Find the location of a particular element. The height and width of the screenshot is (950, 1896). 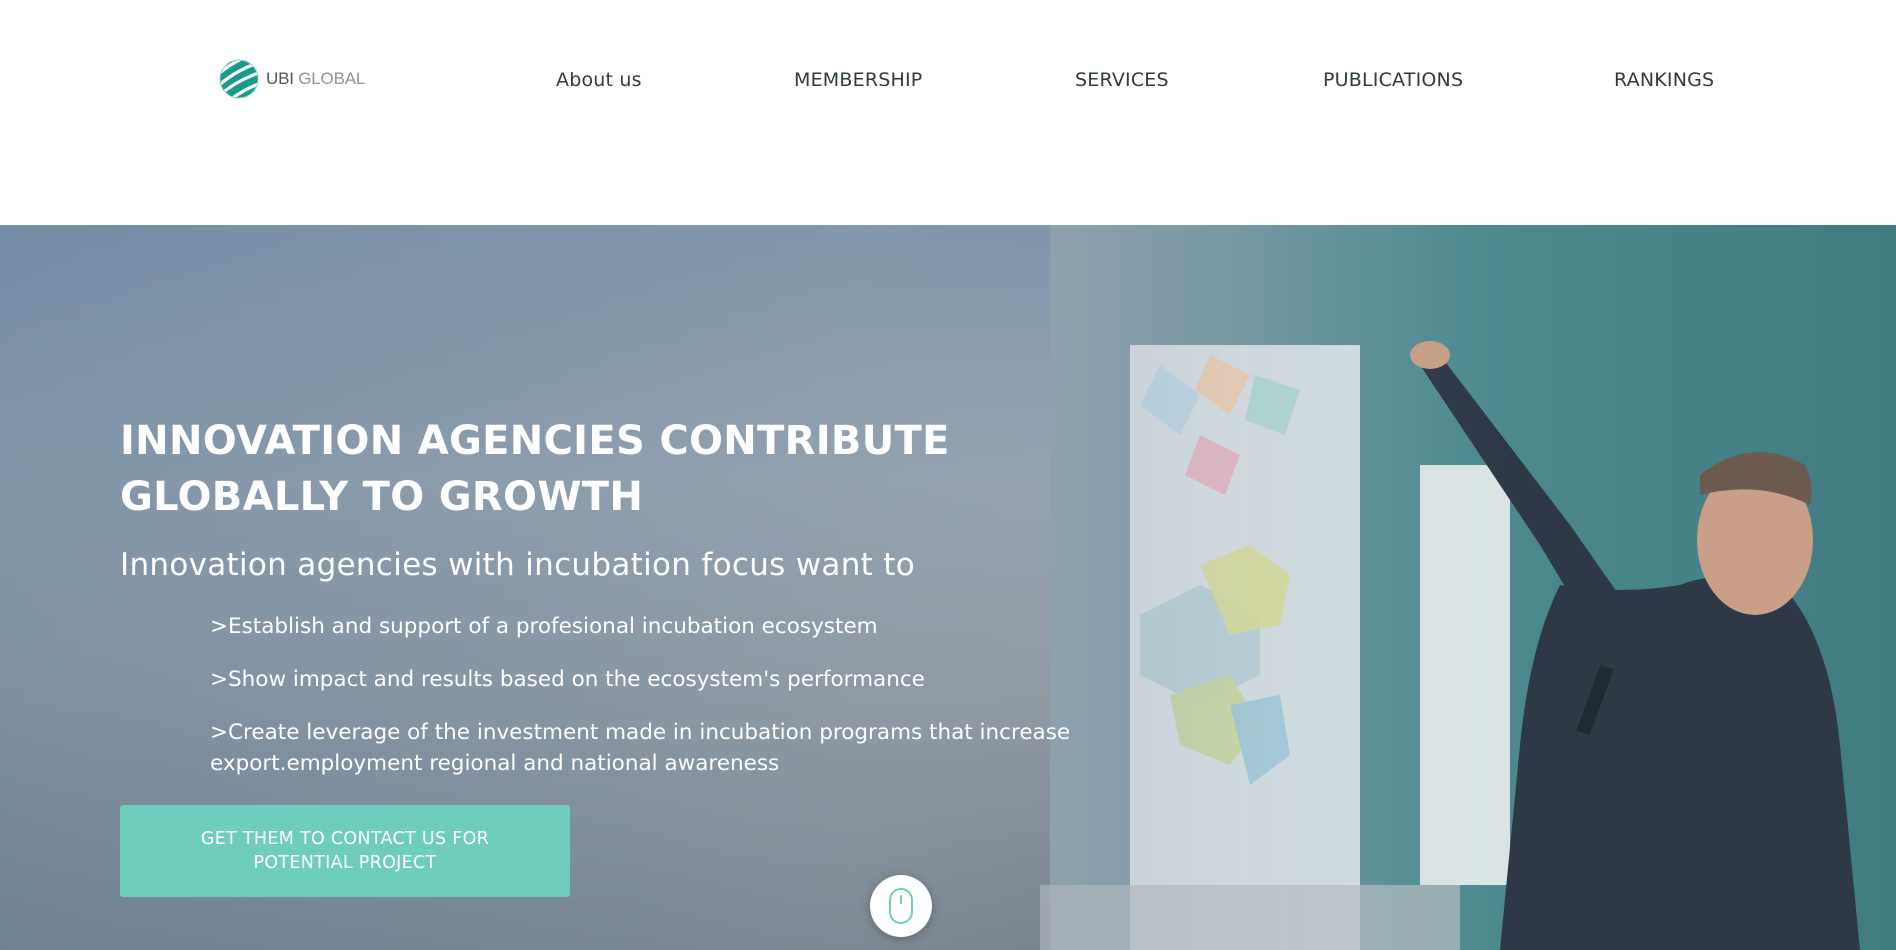

nav-item-about-us: About us is located at coordinates (599, 80).